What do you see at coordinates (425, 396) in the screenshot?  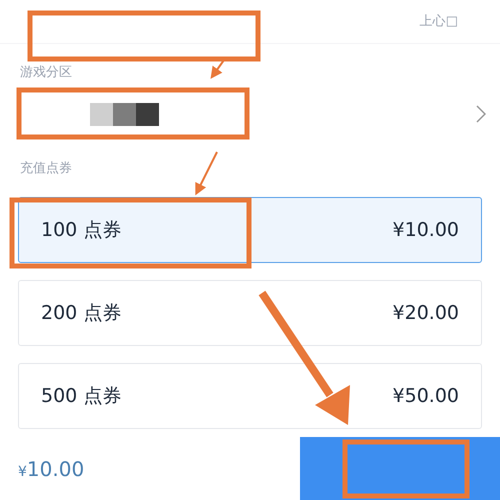 I see `option-price: ¥50.00` at bounding box center [425, 396].